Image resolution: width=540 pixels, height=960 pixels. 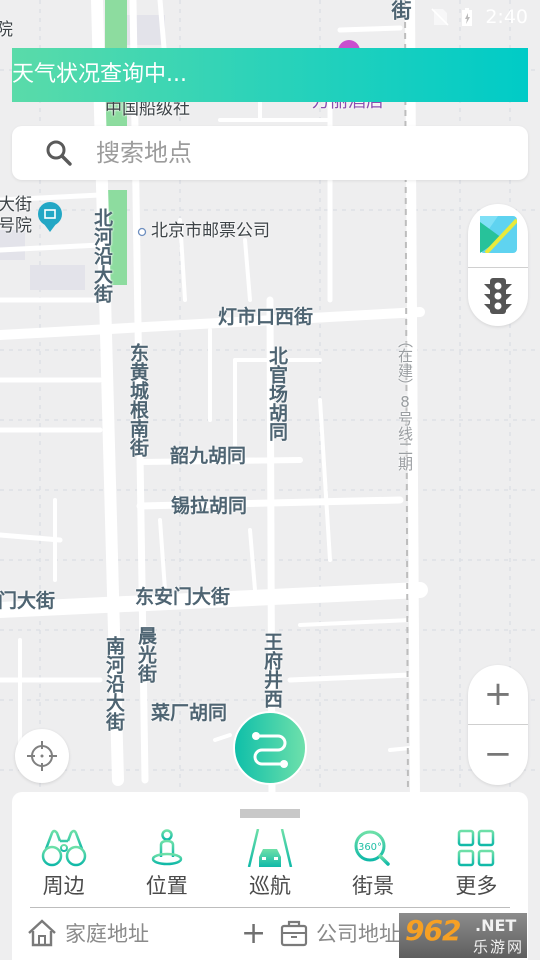 I want to click on traffic-button, so click(x=498, y=297).